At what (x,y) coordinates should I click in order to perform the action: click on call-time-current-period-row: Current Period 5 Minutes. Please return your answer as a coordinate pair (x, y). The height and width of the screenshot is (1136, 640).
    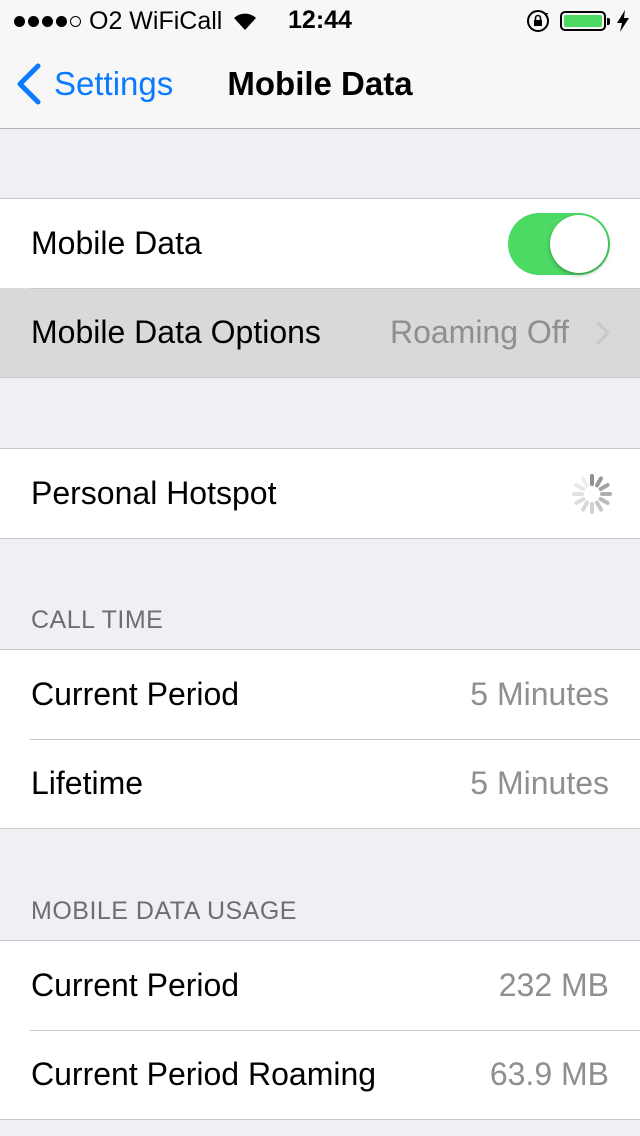
    Looking at the image, I should click on (320, 694).